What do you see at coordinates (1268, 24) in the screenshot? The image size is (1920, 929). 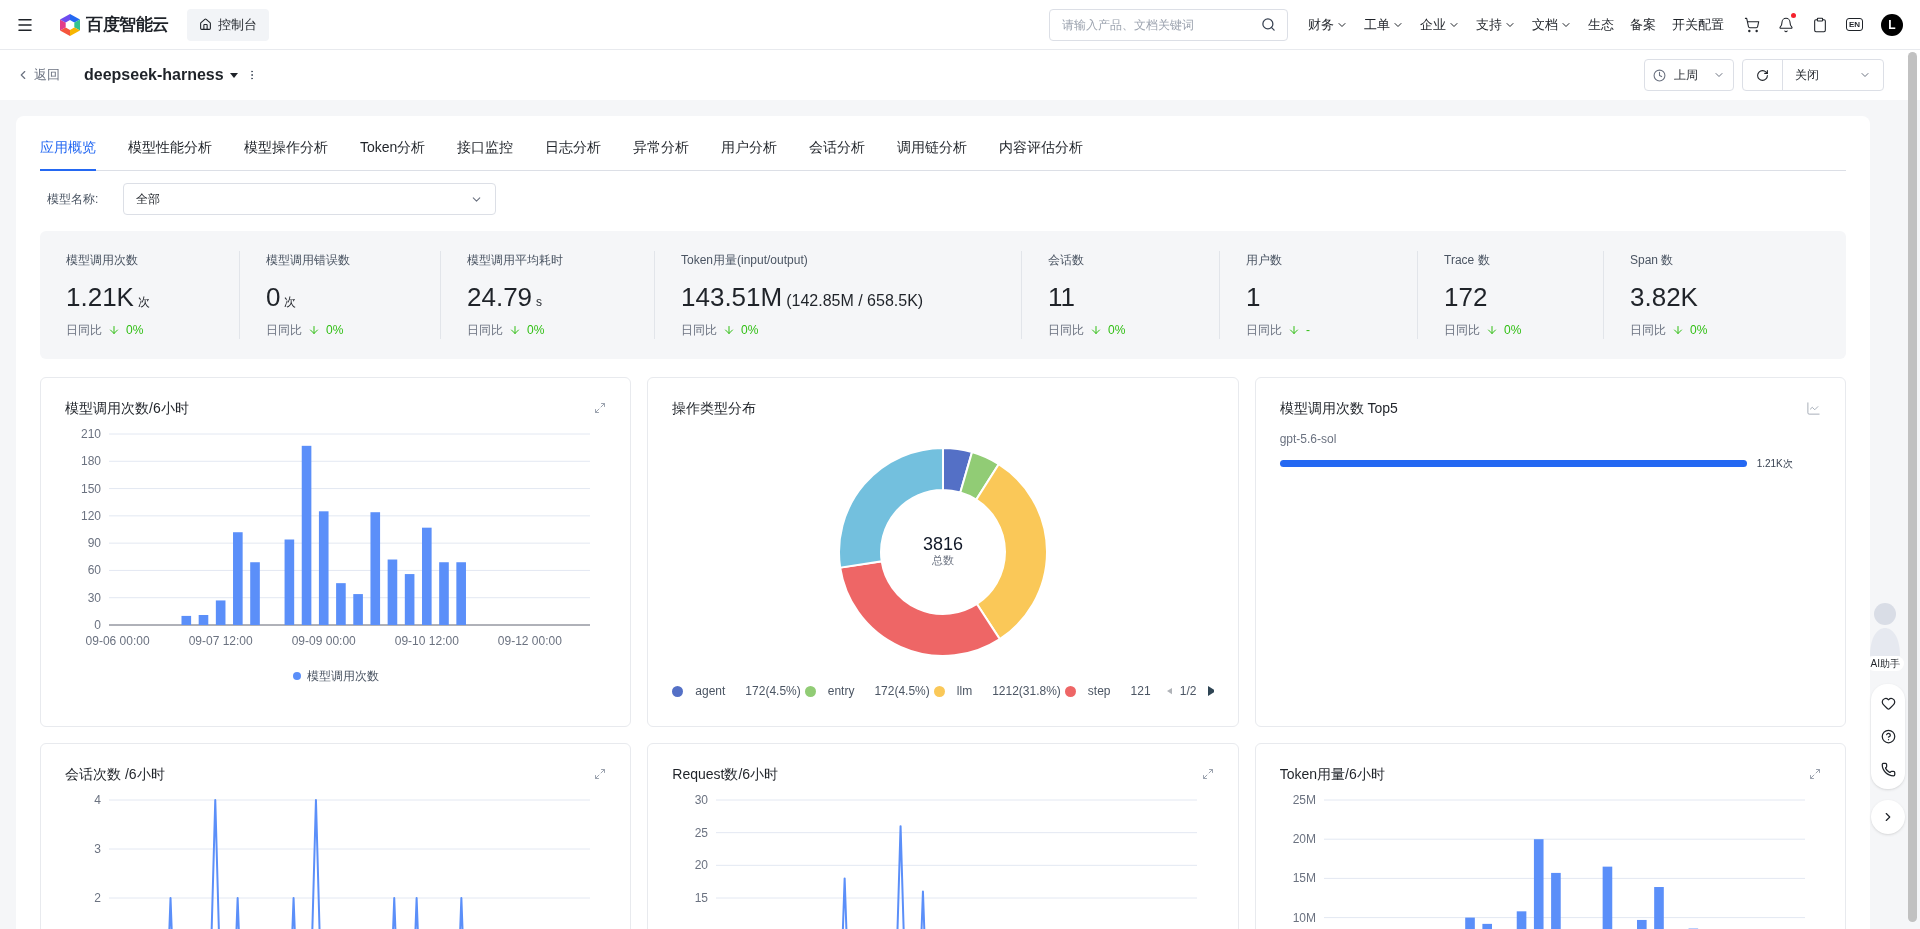 I see `search-icon` at bounding box center [1268, 24].